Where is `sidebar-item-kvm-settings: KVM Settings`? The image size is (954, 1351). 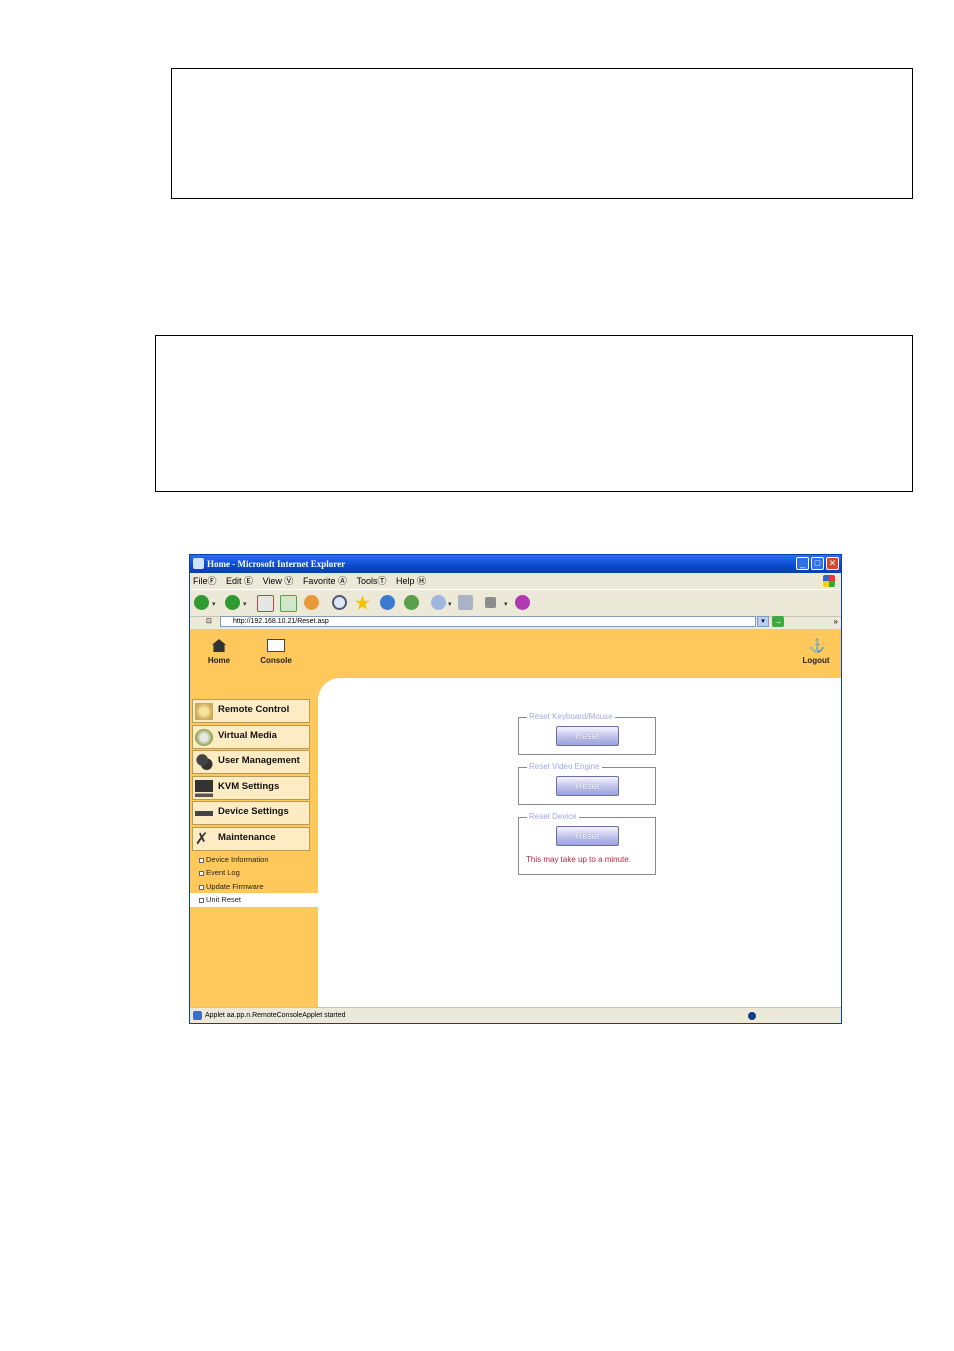
sidebar-item-kvm-settings: KVM Settings is located at coordinates (251, 787).